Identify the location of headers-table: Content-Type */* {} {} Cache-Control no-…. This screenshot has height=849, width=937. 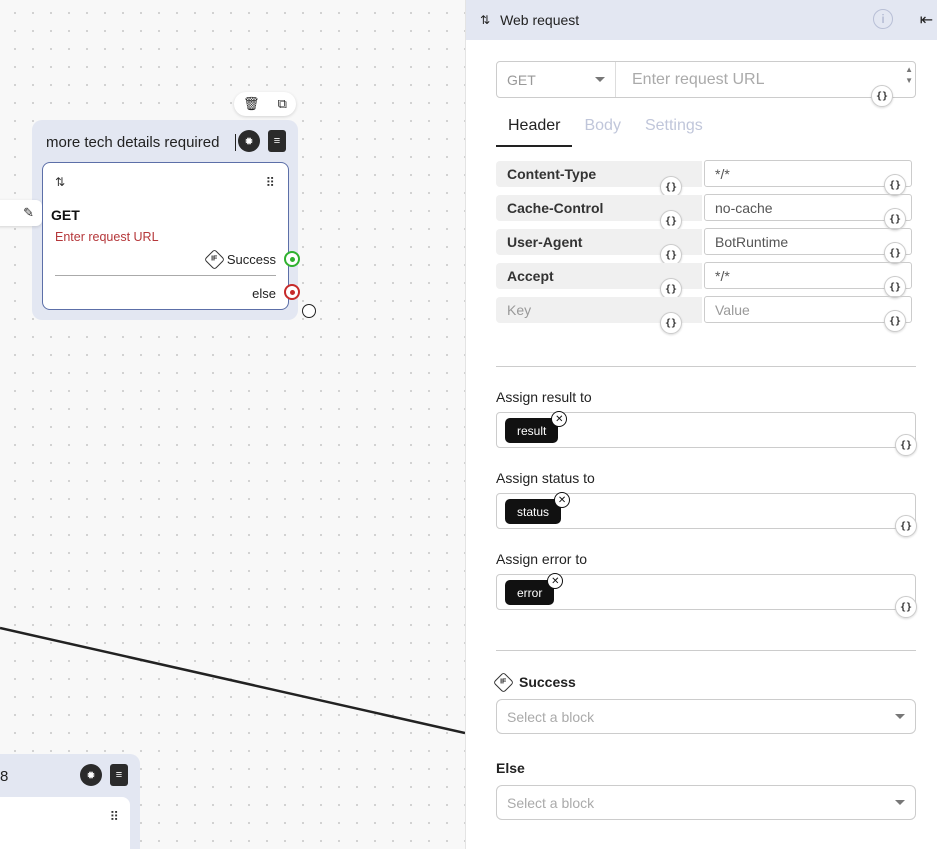
(706, 246).